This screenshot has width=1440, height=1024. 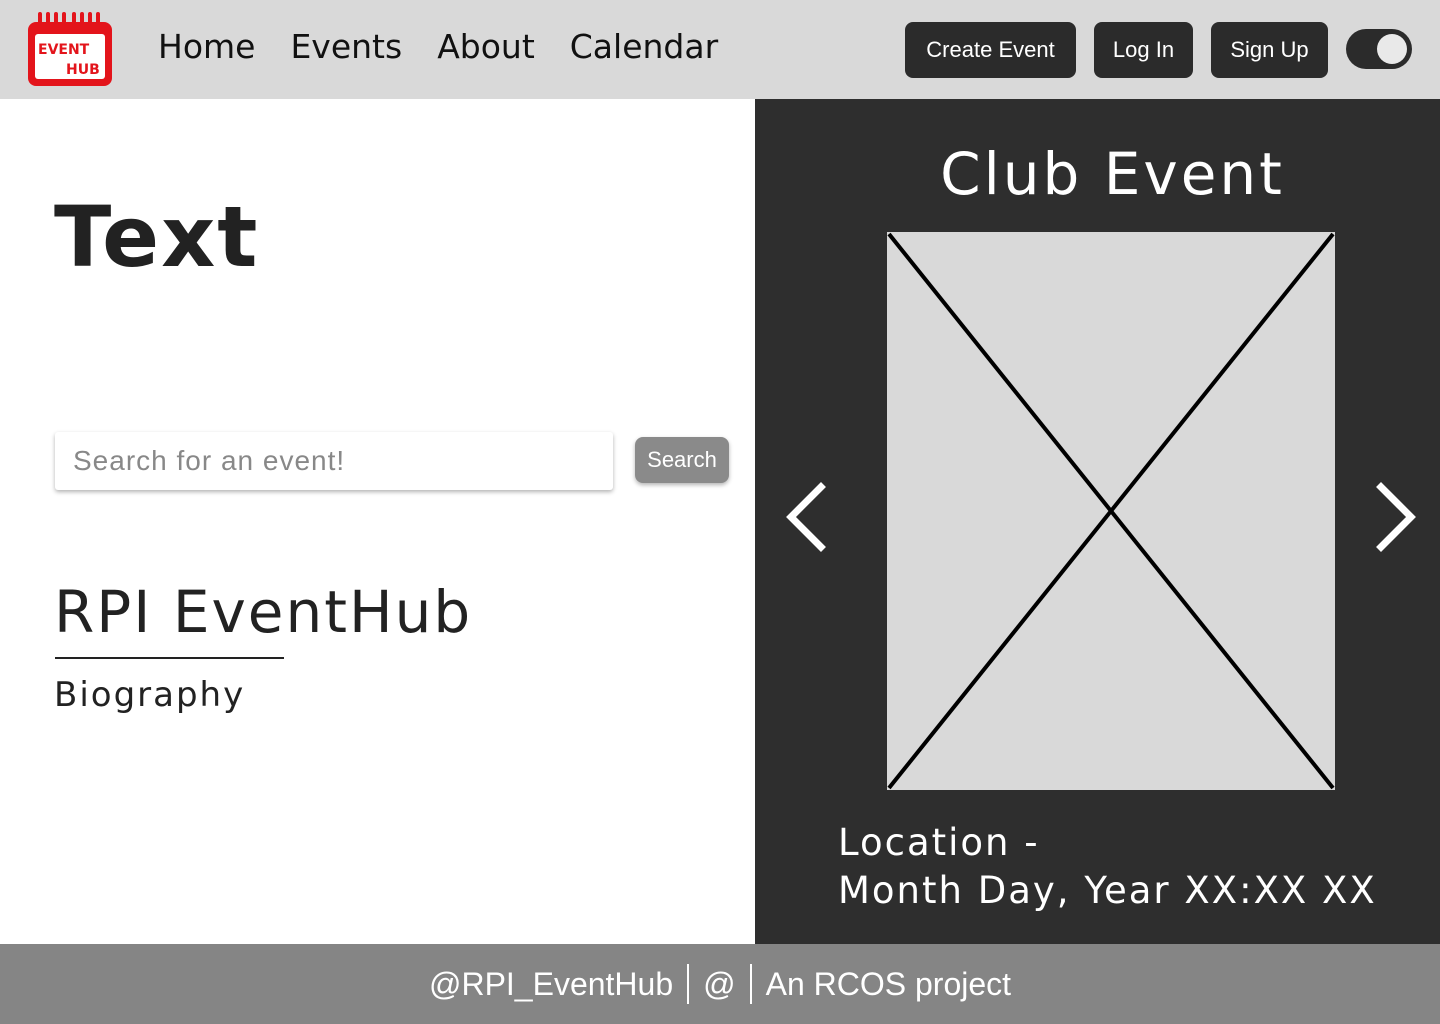 What do you see at coordinates (169, 658) in the screenshot?
I see `title-divider` at bounding box center [169, 658].